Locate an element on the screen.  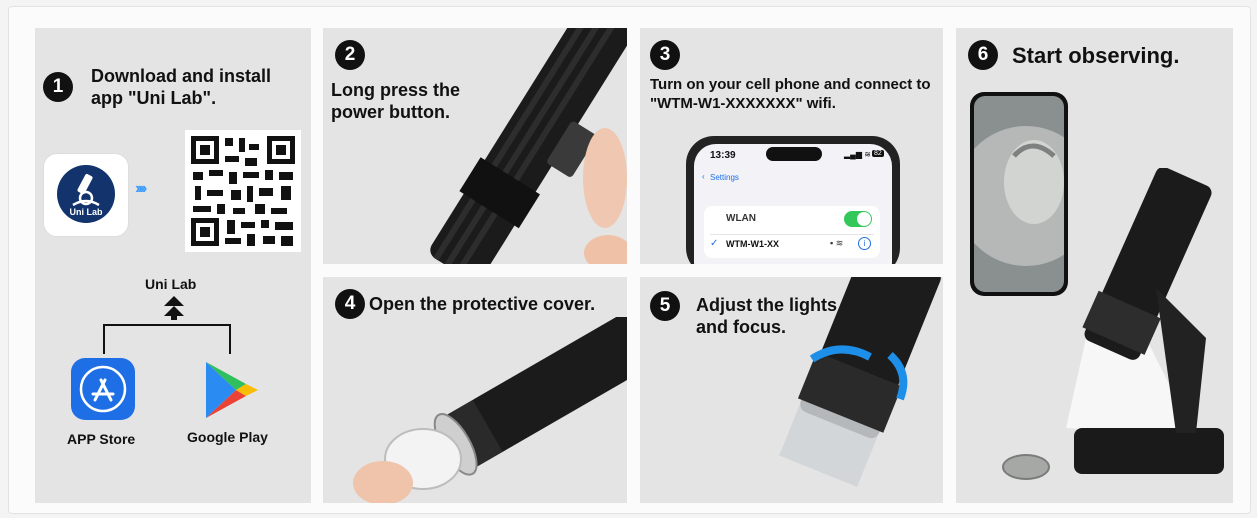
step-4-panel: 4 Open the protective cover. is located at coordinates (475, 390).